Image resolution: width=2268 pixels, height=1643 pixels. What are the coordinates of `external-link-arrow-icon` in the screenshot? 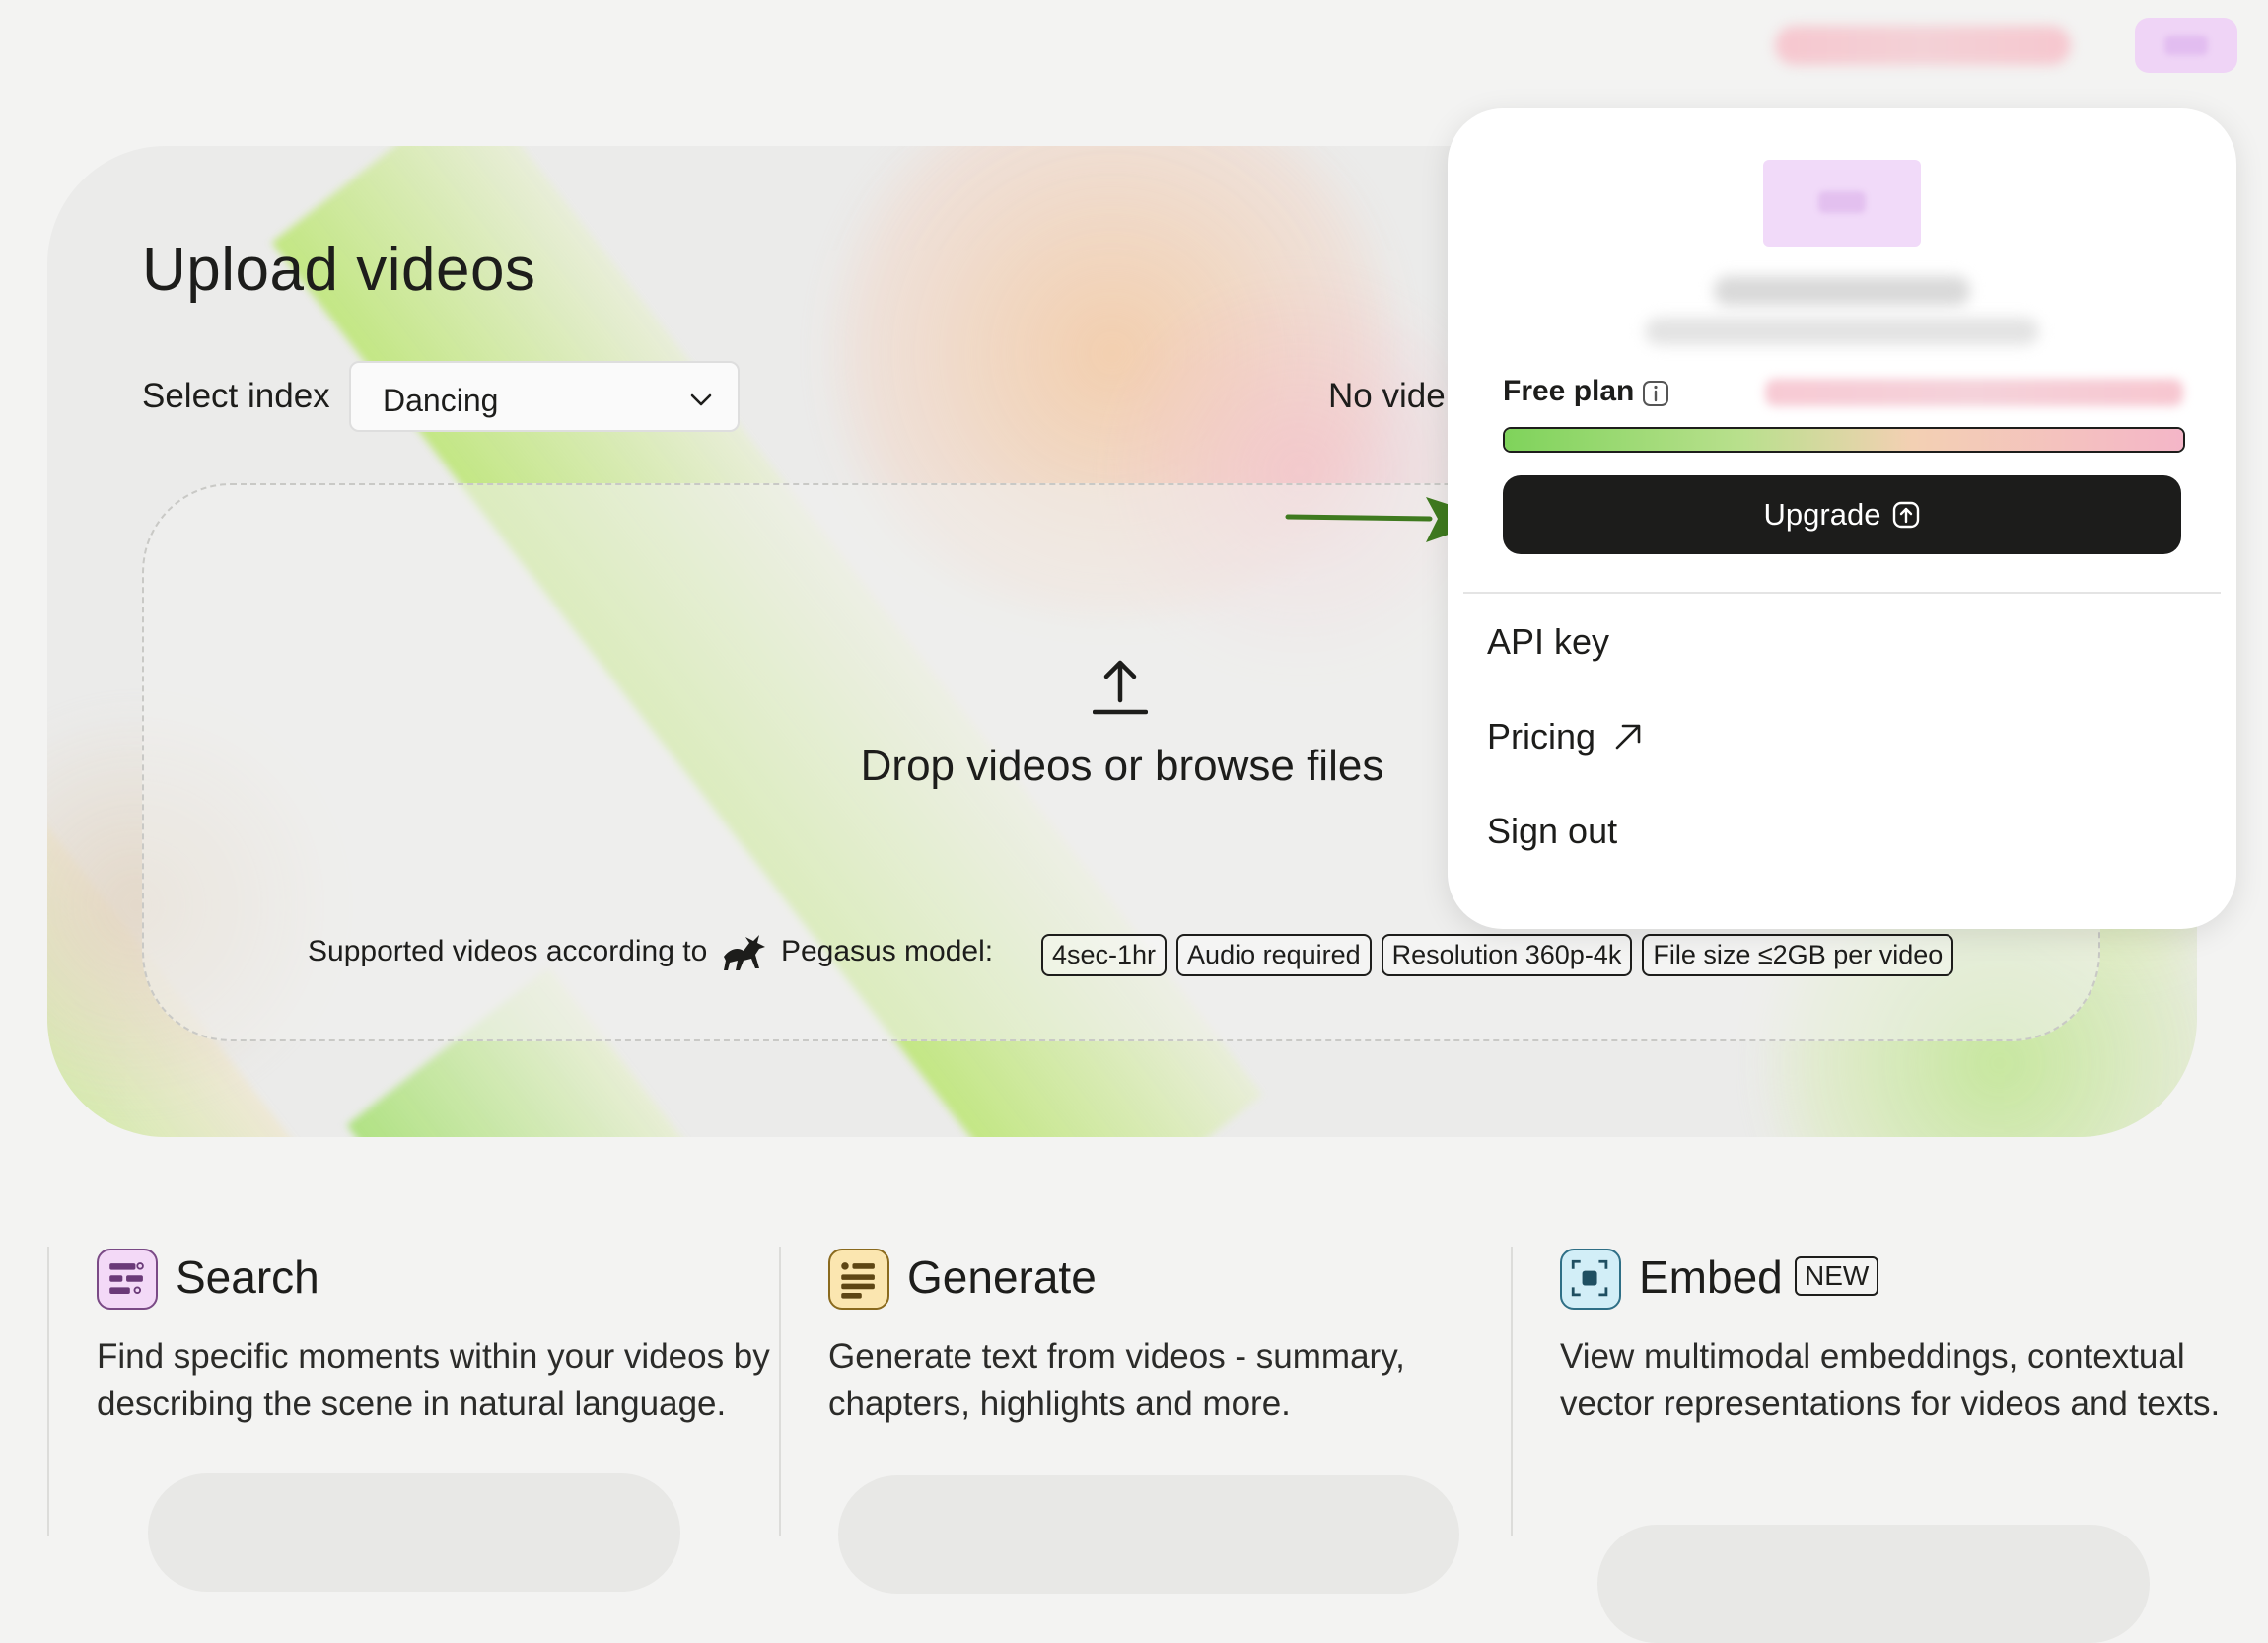 It's located at (1628, 737).